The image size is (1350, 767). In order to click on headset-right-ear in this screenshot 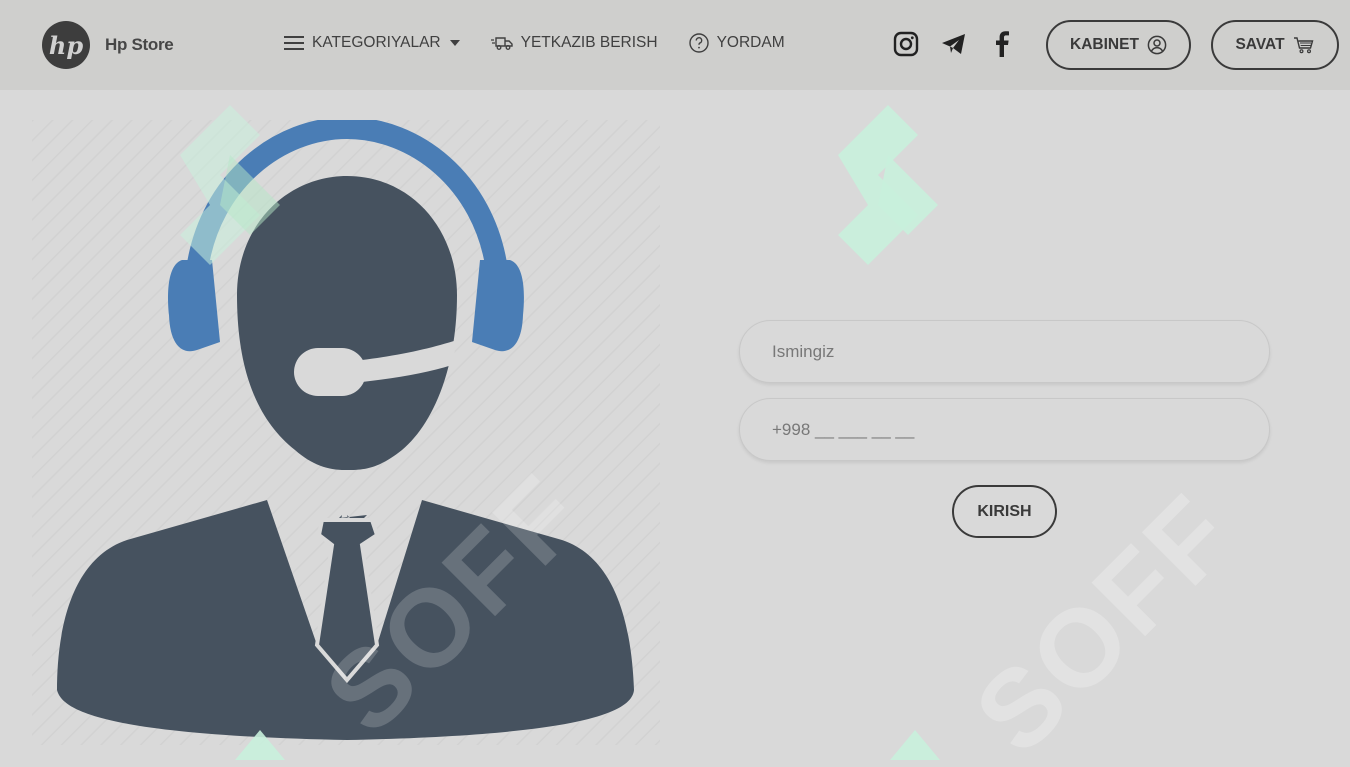, I will do `click(498, 306)`.